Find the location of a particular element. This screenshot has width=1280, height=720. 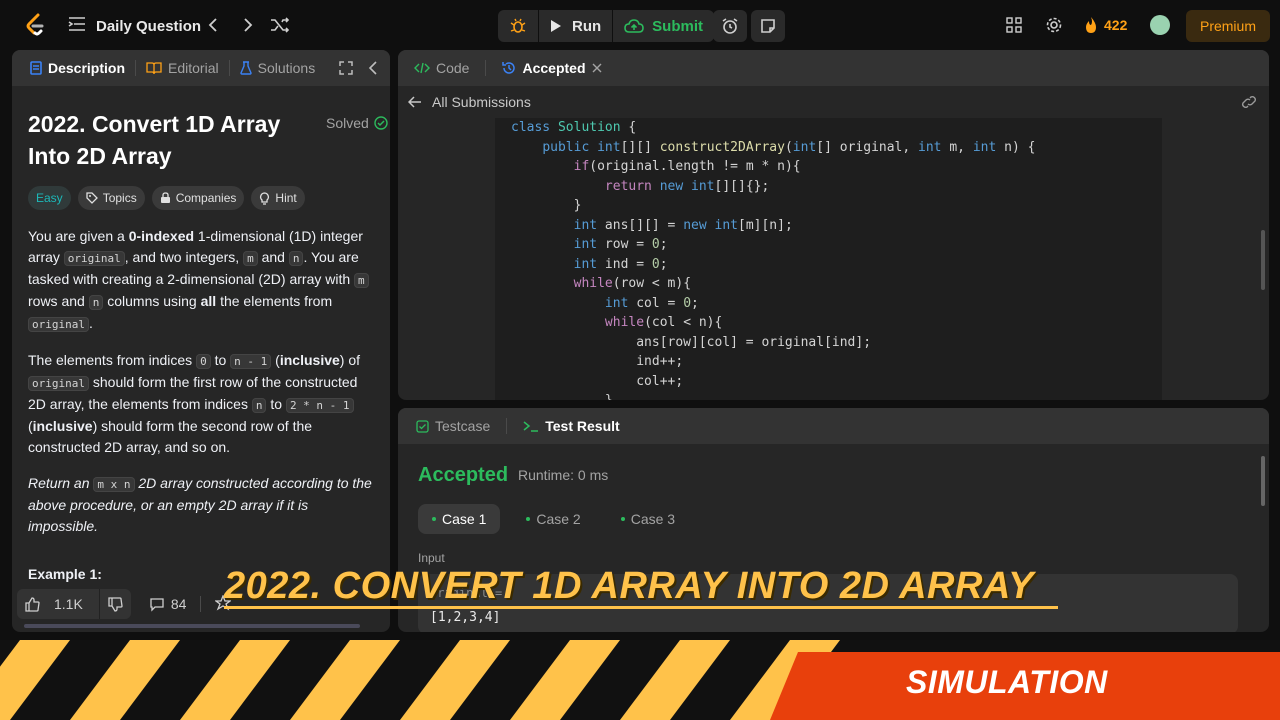

thumbs-down-icon is located at coordinates (115, 604).